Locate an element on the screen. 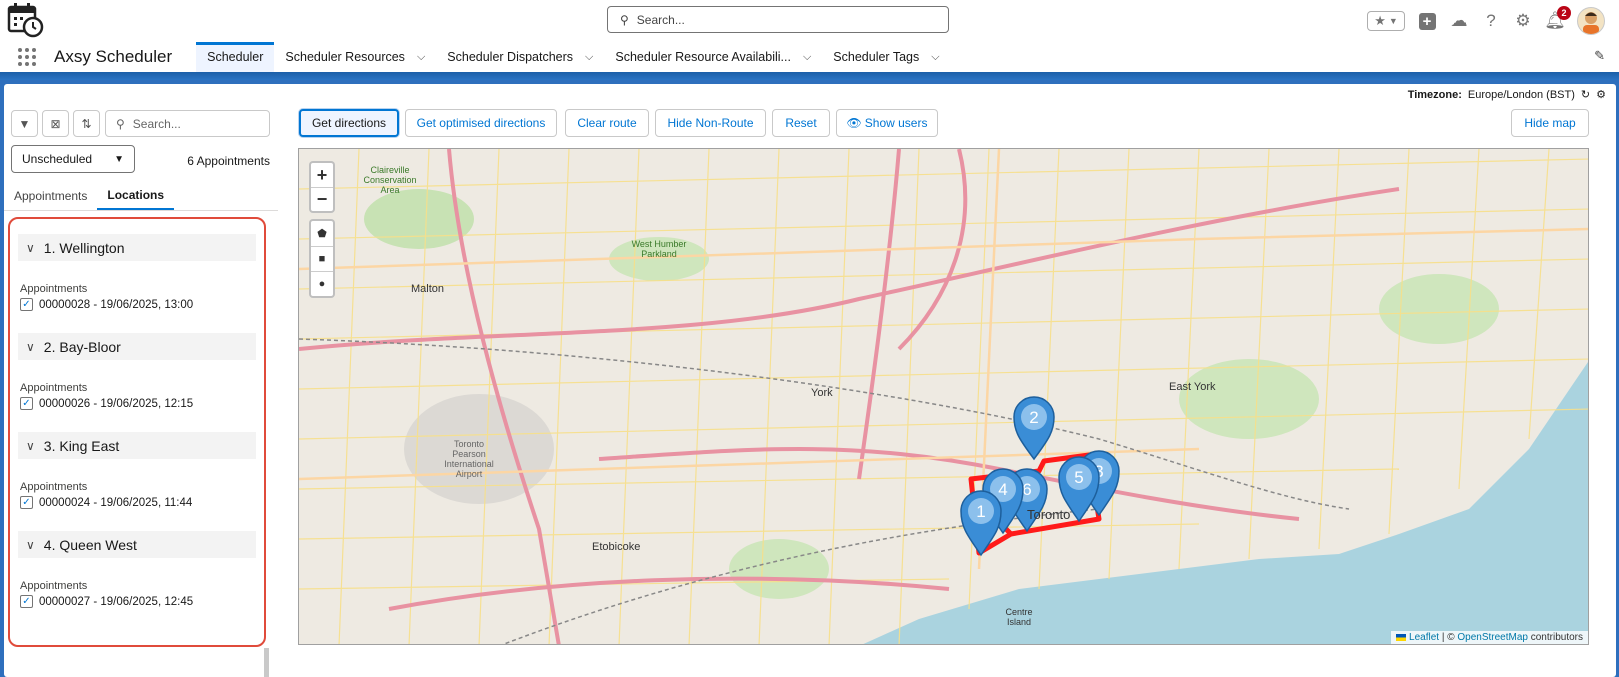 The image size is (1619, 677). scrollbar is located at coordinates (266, 662).